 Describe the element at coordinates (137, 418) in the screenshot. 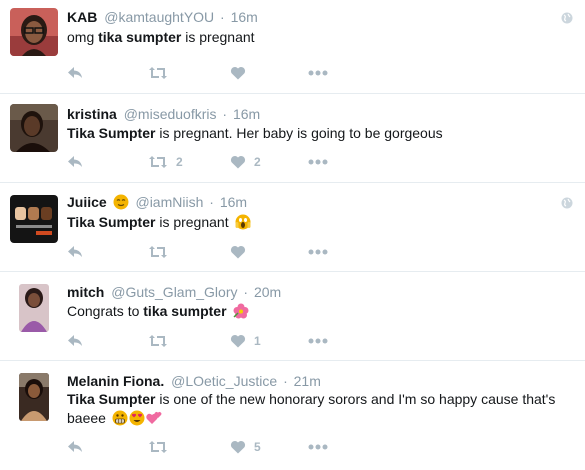

I see `heart-eyes-emoji-icon` at that location.